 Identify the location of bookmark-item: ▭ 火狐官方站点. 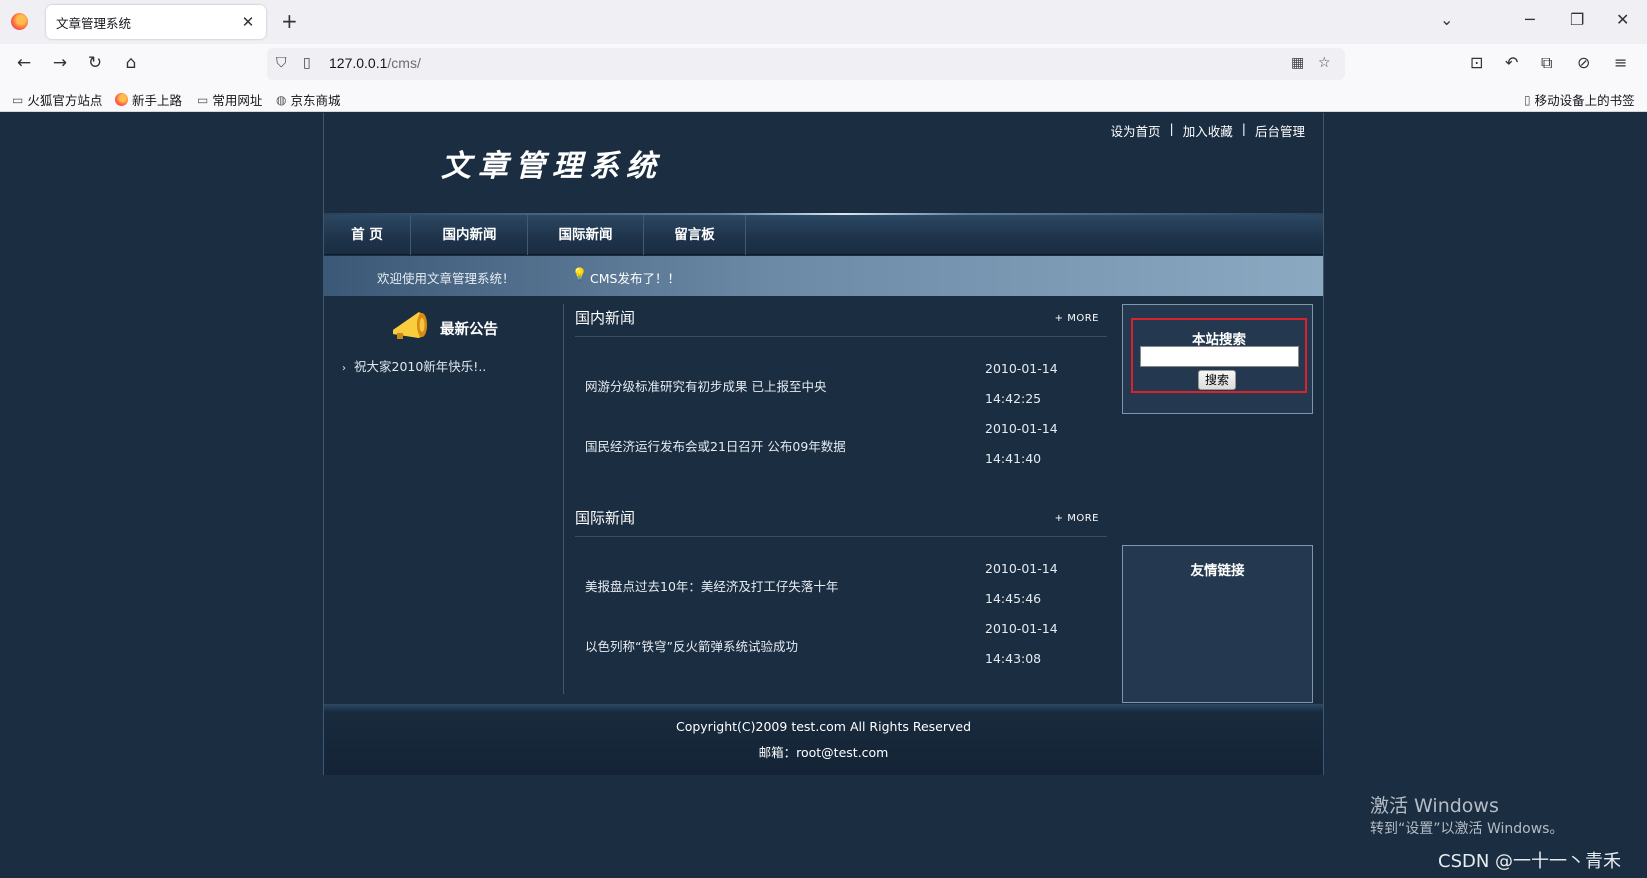
(57, 99).